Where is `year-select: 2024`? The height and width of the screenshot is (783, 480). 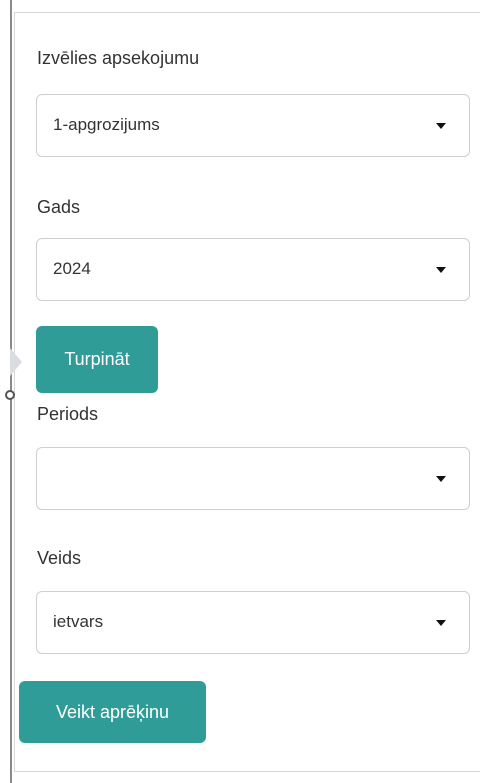 year-select: 2024 is located at coordinates (253, 269).